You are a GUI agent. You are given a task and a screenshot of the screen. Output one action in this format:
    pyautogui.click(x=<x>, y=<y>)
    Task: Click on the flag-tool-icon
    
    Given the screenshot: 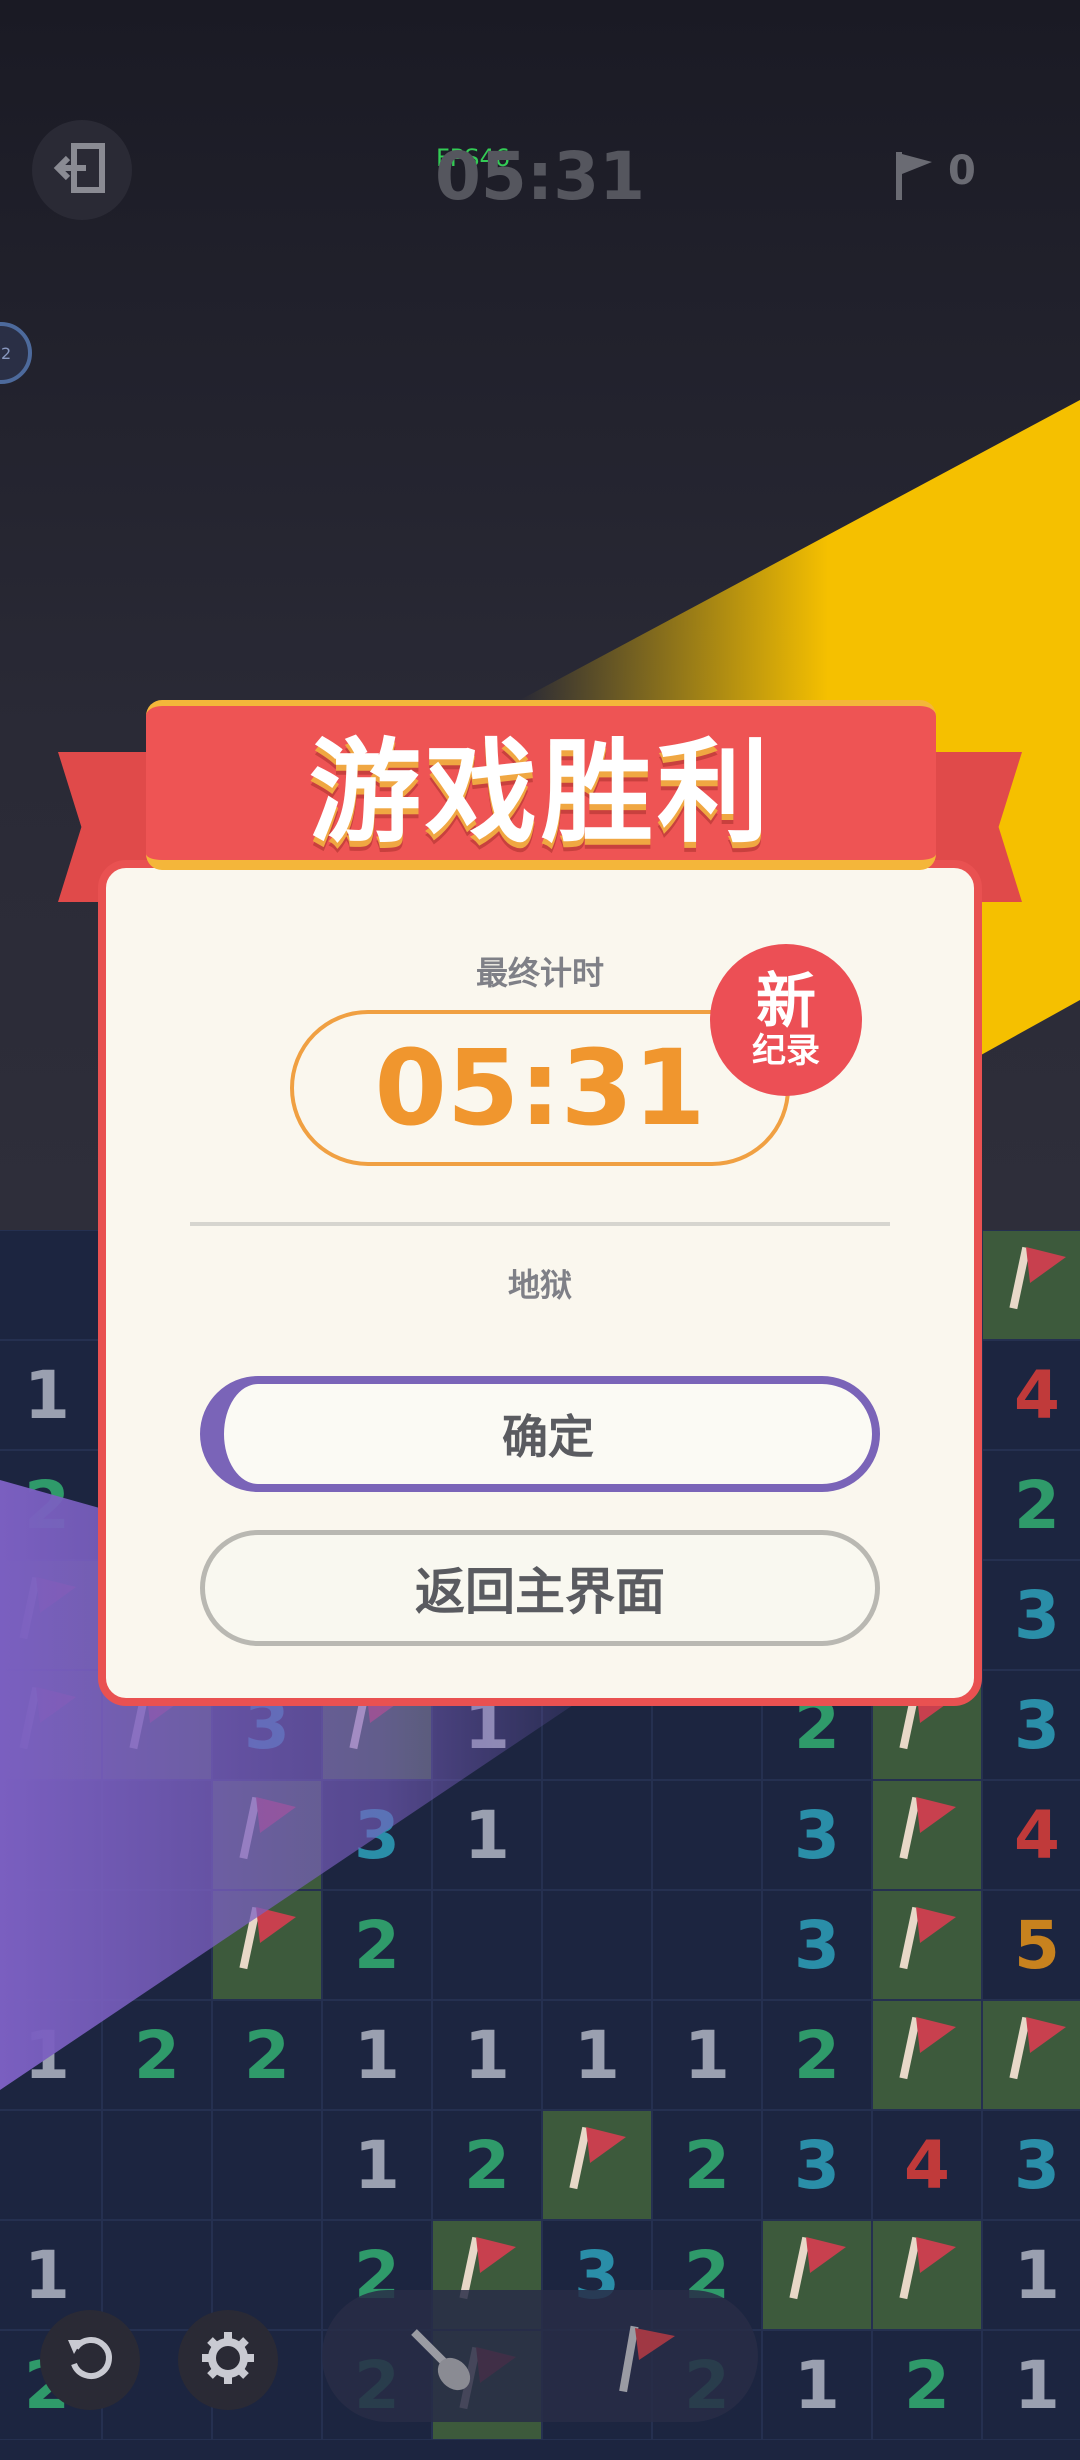 What is the action you would take?
    pyautogui.click(x=648, y=2360)
    